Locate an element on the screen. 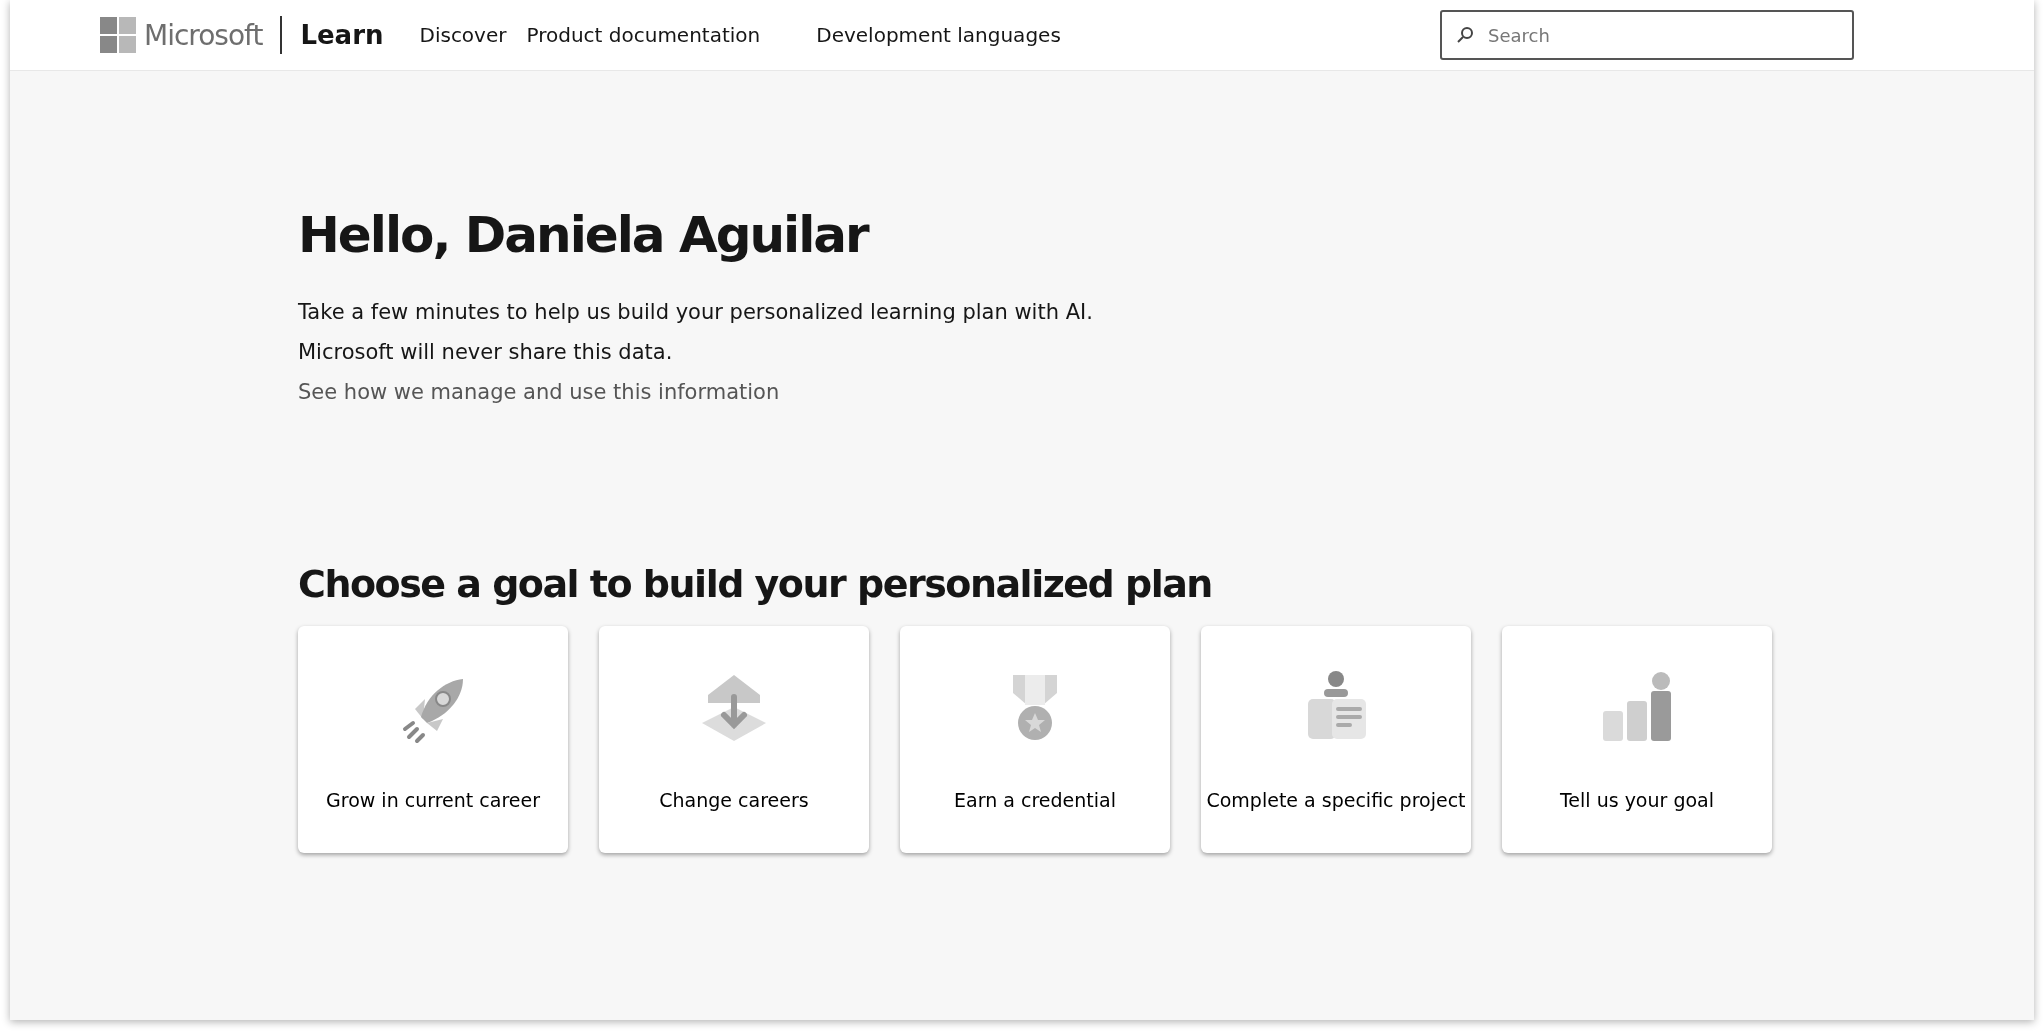 The image size is (2044, 1036). brand-name: Microsoft is located at coordinates (203, 35).